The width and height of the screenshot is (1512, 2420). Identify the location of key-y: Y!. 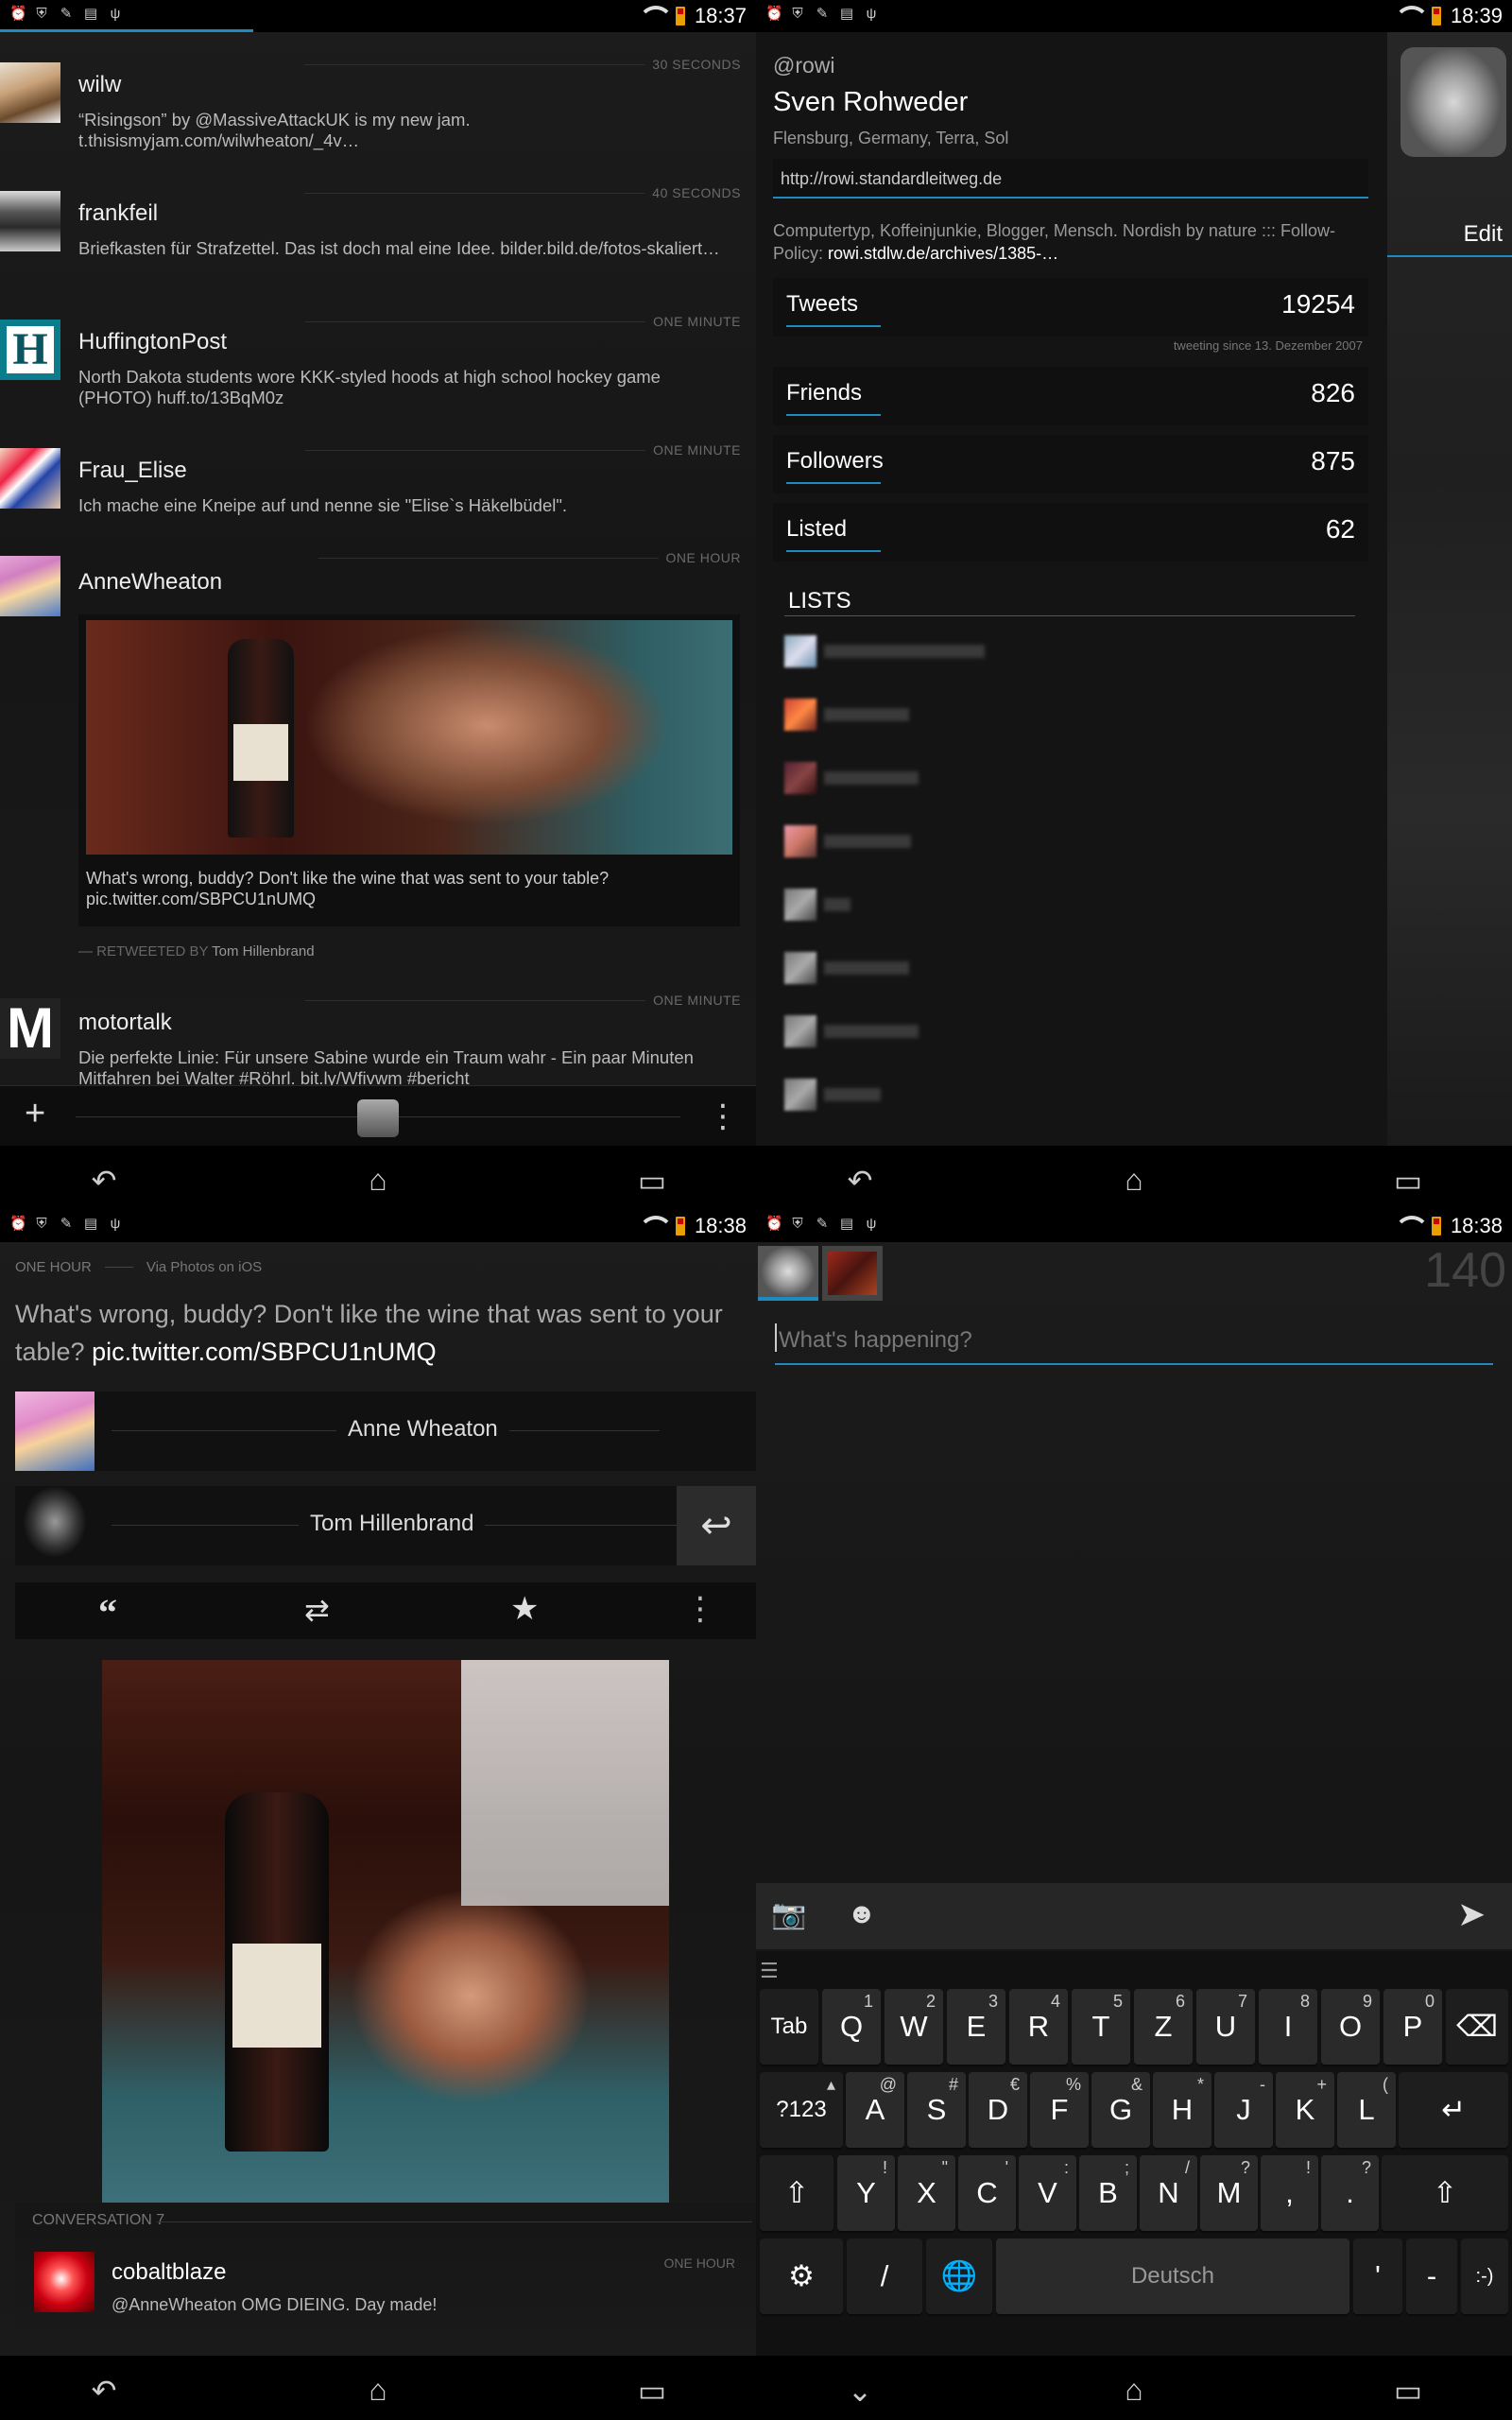
(866, 2193).